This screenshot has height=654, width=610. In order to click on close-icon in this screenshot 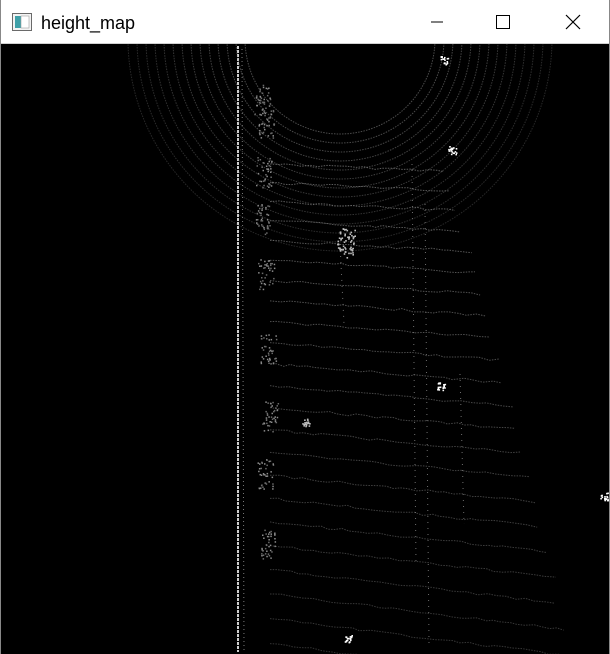, I will do `click(573, 22)`.